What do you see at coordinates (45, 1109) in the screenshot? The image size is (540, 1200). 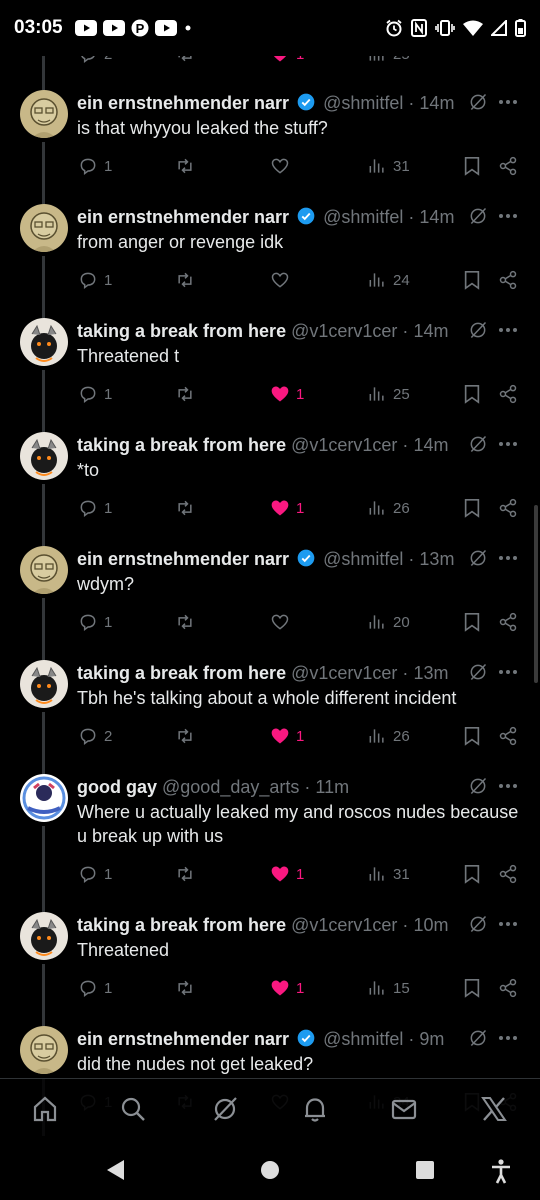 I see `home-icon` at bounding box center [45, 1109].